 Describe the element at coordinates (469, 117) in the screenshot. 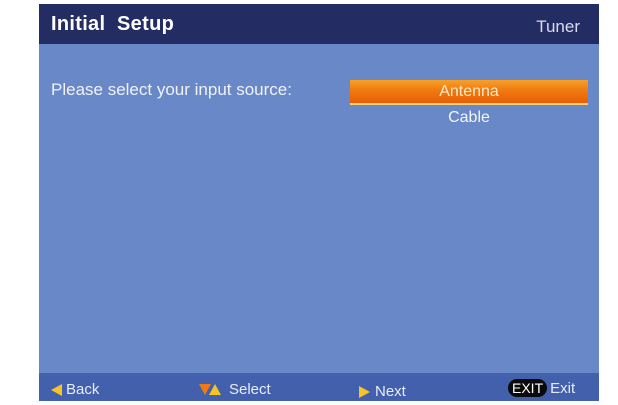

I see `option-cable: Cable` at that location.